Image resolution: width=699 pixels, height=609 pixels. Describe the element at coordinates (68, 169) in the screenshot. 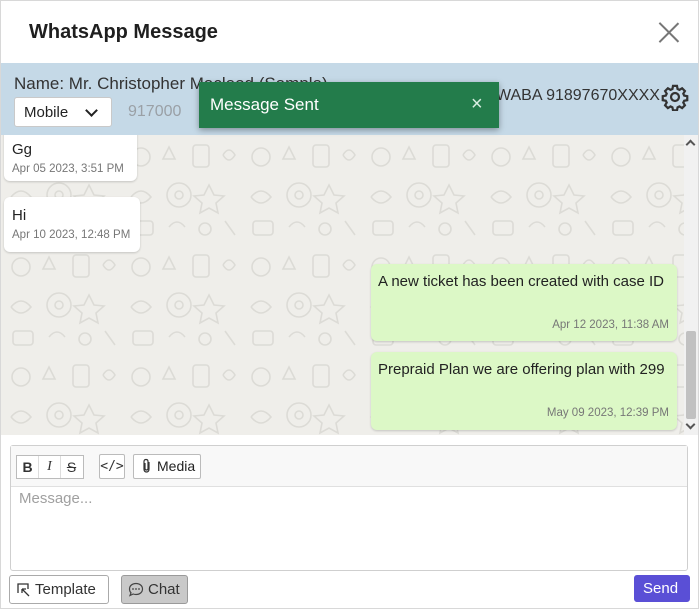

I see `message-time: Apr 05 2023, 3:51 PM` at that location.